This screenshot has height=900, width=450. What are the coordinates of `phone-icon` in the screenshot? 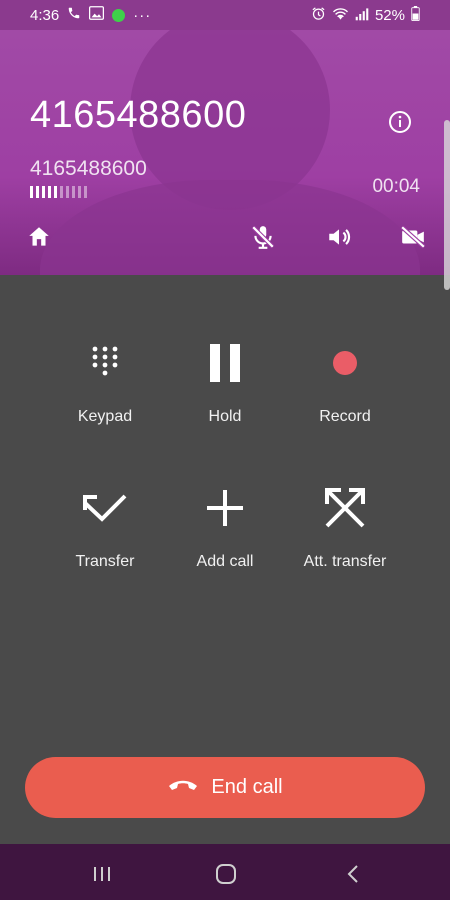 It's located at (74, 15).